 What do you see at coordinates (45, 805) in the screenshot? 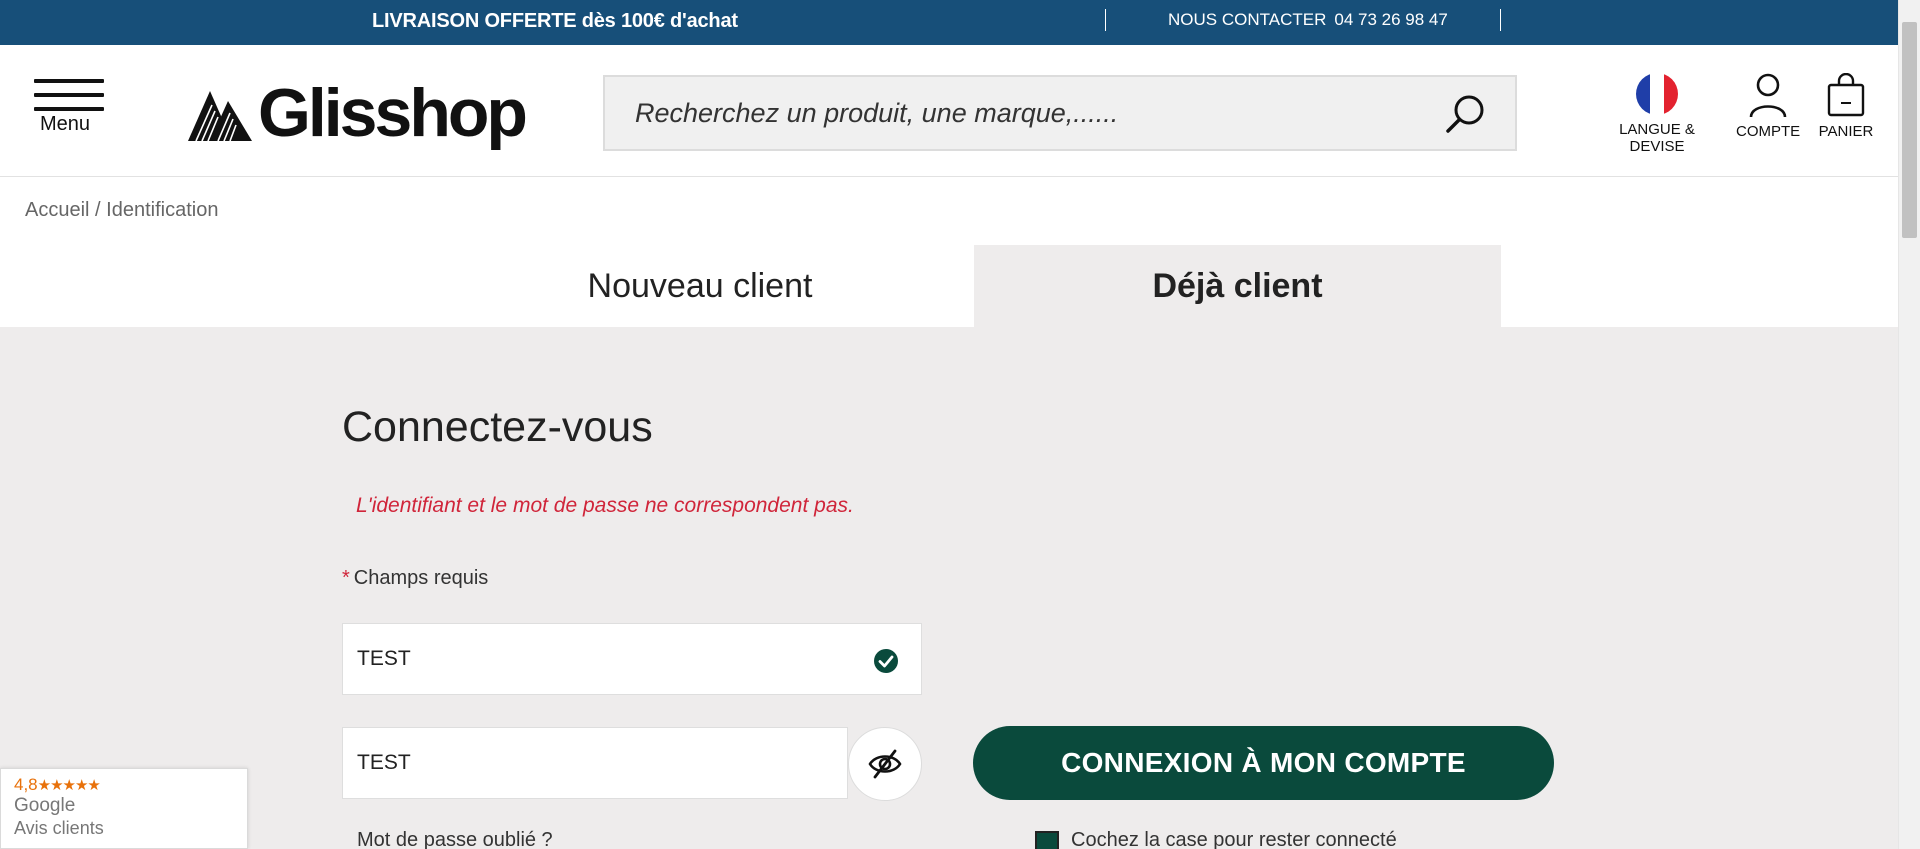
I see `reviews-source: Google` at bounding box center [45, 805].